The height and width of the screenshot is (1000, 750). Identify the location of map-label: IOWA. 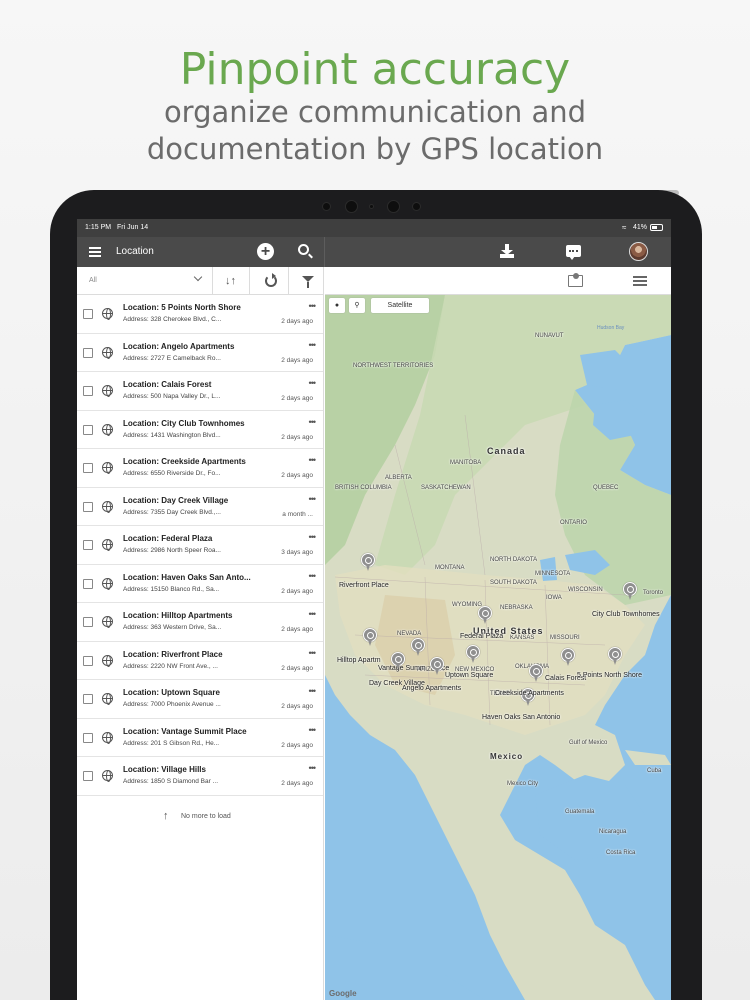
(554, 598).